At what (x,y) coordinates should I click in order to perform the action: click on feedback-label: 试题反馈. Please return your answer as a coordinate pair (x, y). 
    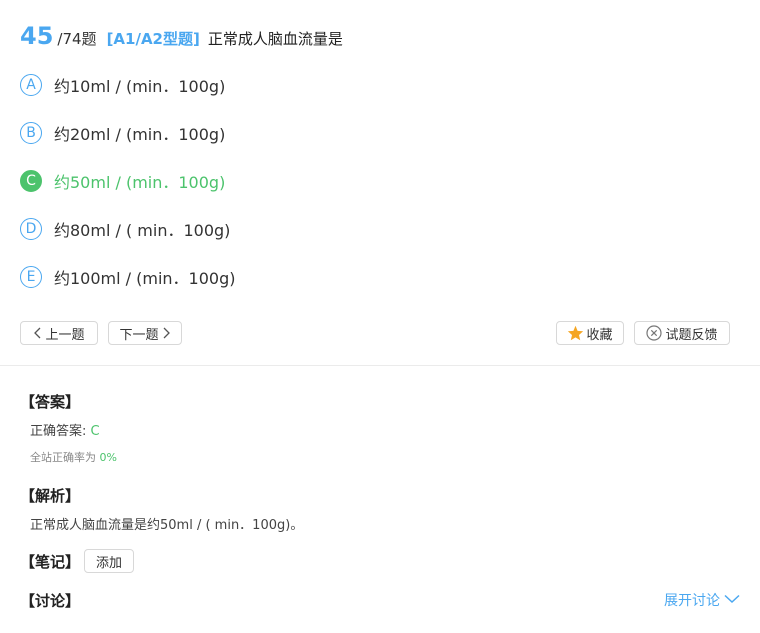
    Looking at the image, I should click on (691, 335).